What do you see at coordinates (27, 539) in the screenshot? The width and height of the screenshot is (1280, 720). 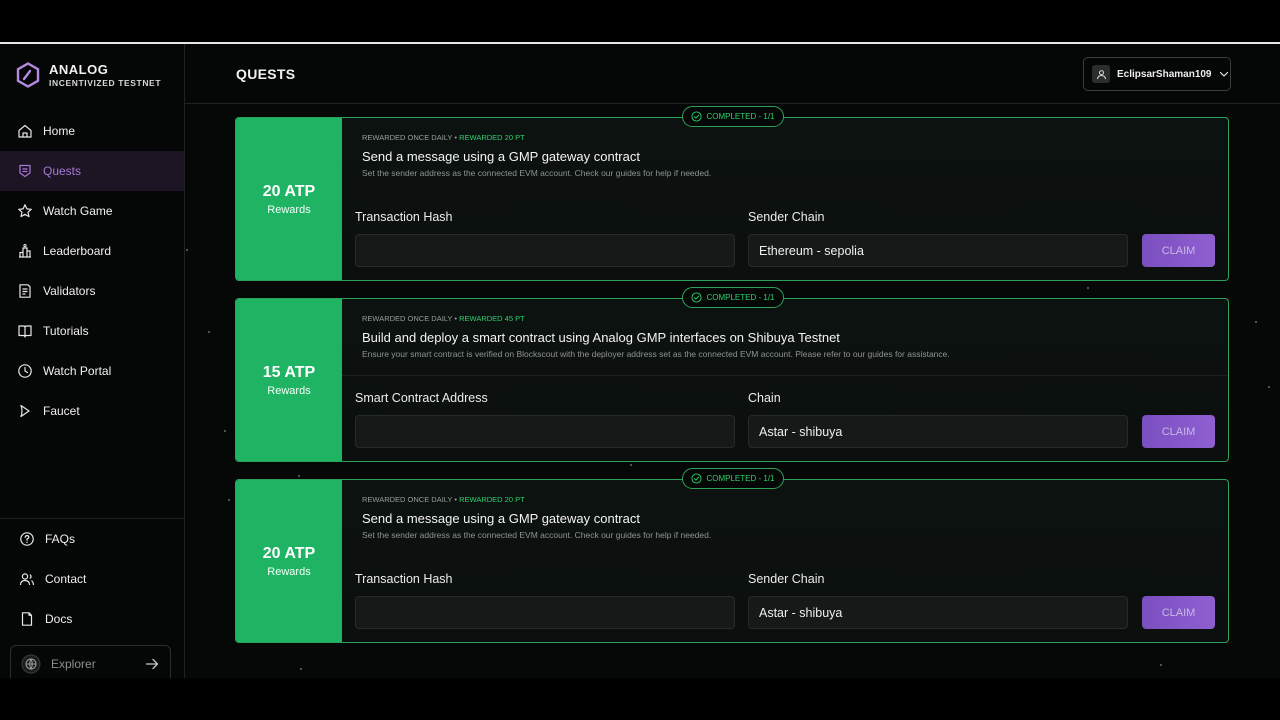 I see `help-icon` at bounding box center [27, 539].